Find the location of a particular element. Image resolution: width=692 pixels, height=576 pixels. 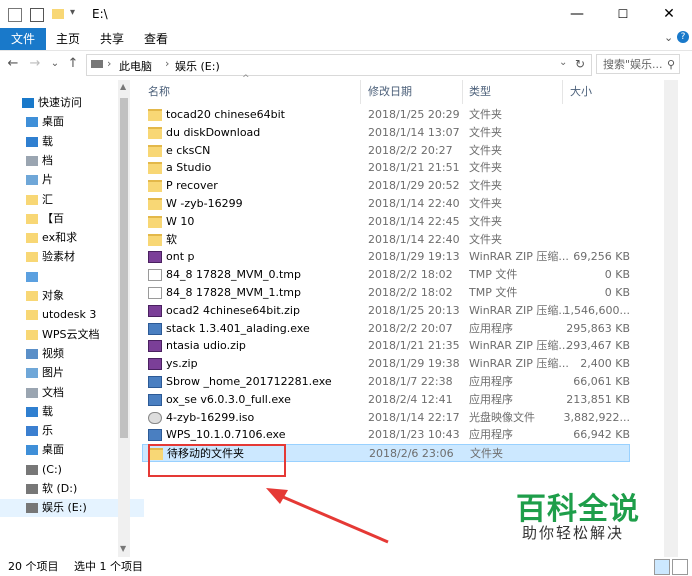

file-list-scrollbar is located at coordinates (671, 318).